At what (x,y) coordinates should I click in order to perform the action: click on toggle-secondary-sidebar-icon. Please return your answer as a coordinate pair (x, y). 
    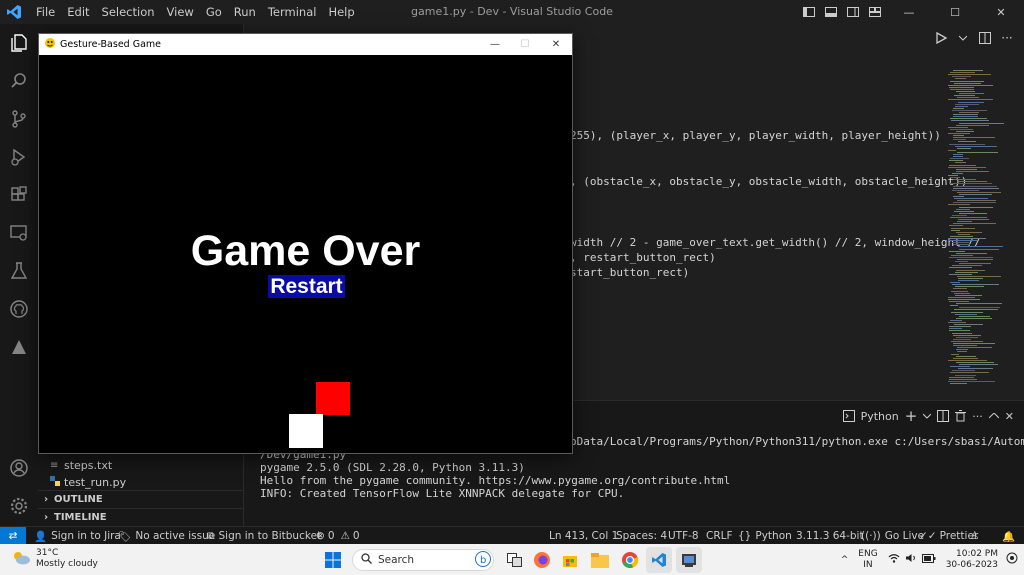
    Looking at the image, I should click on (853, 12).